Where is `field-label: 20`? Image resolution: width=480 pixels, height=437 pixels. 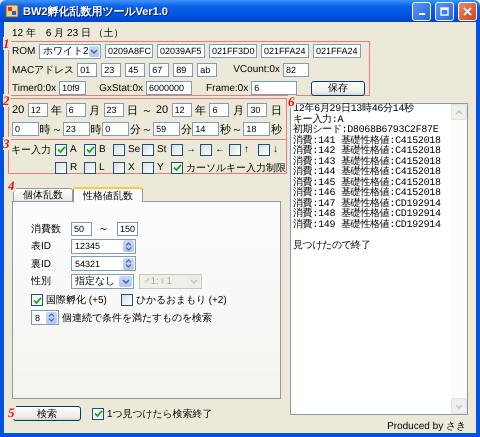
field-label: 20 is located at coordinates (162, 110).